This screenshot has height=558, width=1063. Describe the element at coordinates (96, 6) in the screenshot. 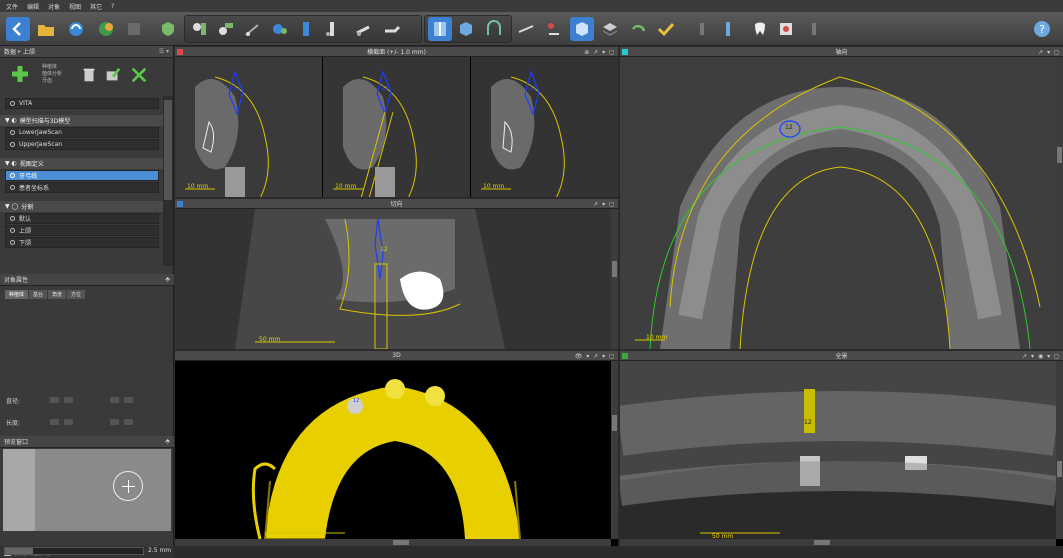

I see `menu-other: 其它` at that location.